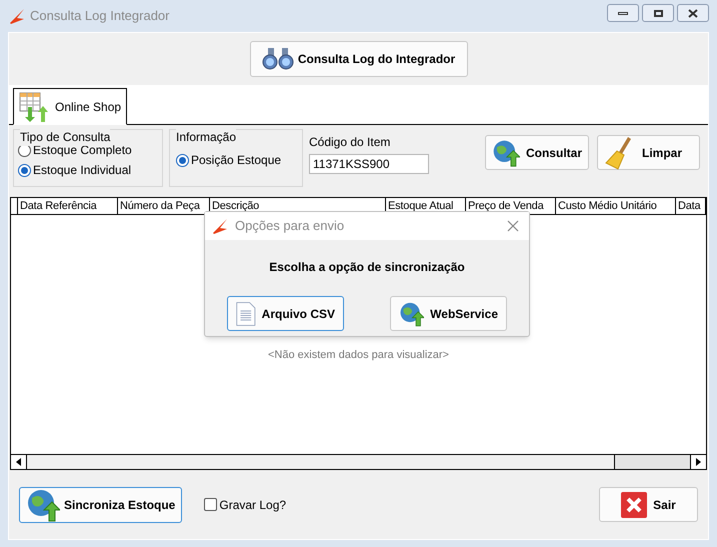 The height and width of the screenshot is (547, 717). What do you see at coordinates (367, 267) in the screenshot?
I see `dialog-message: Escolha a opção de sincronização` at bounding box center [367, 267].